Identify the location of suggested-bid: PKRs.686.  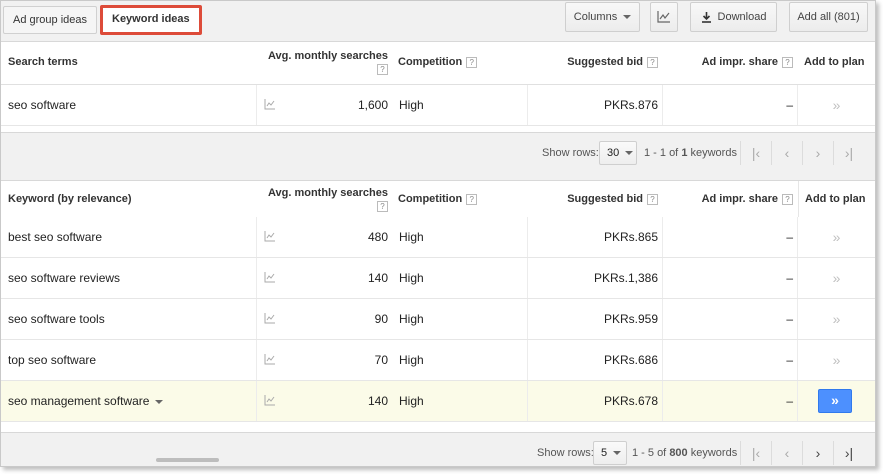
(630, 360).